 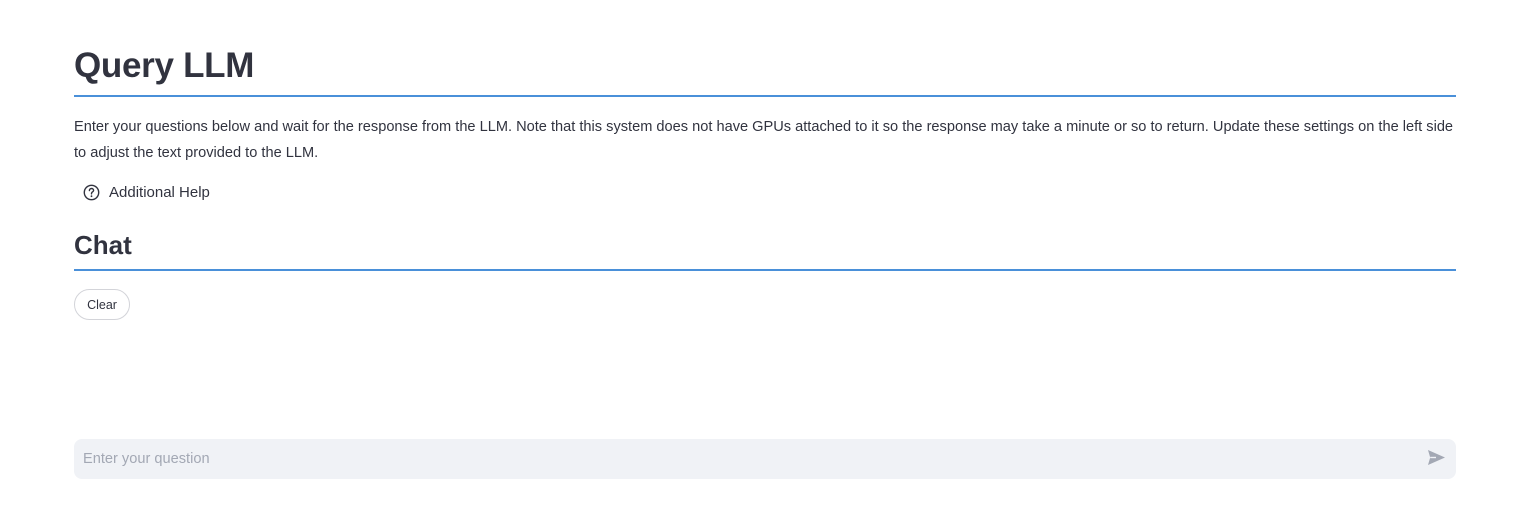 What do you see at coordinates (91, 192) in the screenshot?
I see `question-circle-icon` at bounding box center [91, 192].